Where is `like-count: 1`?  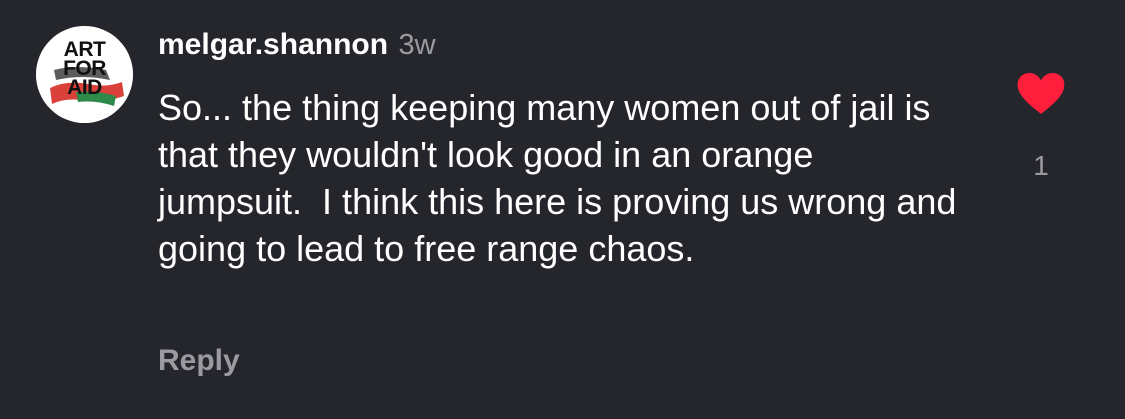 like-count: 1 is located at coordinates (1041, 165).